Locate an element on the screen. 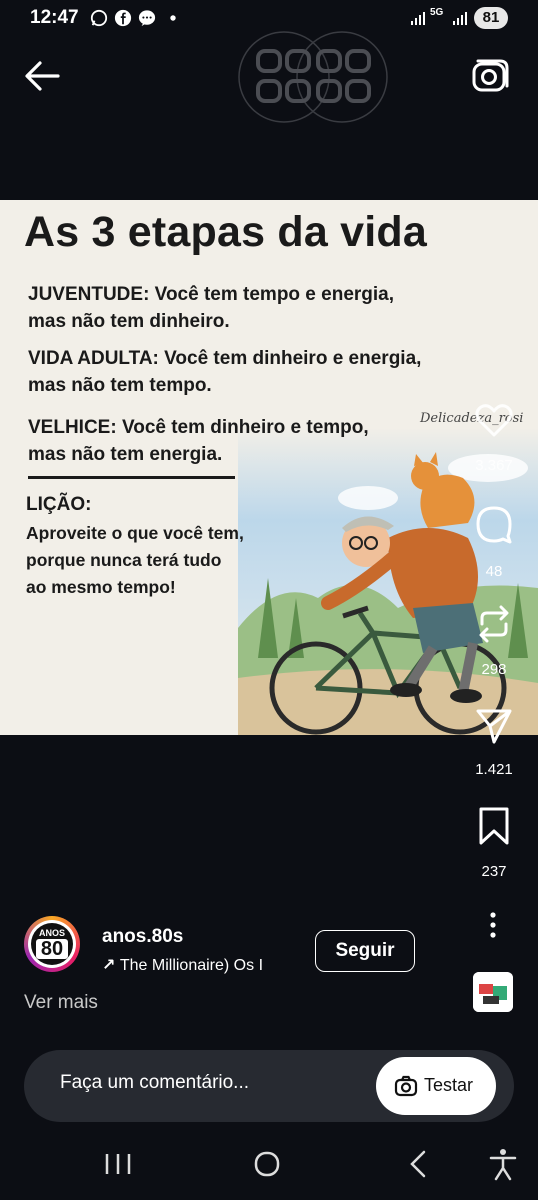  paragraph-line: mas não tem dinheiro. is located at coordinates (129, 321).